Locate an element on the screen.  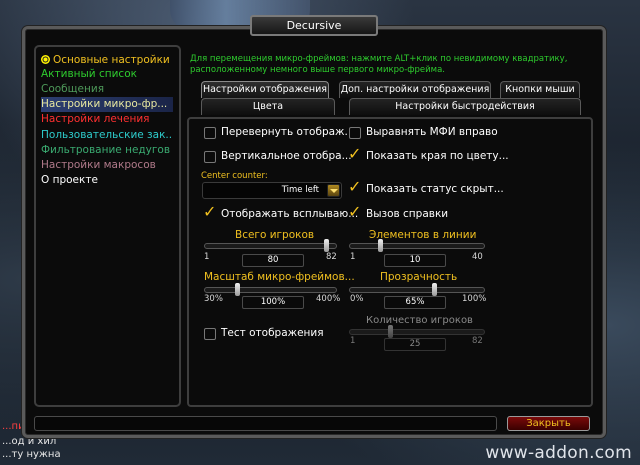
sidebar-item-label: Основные настройки is located at coordinates (111, 60).